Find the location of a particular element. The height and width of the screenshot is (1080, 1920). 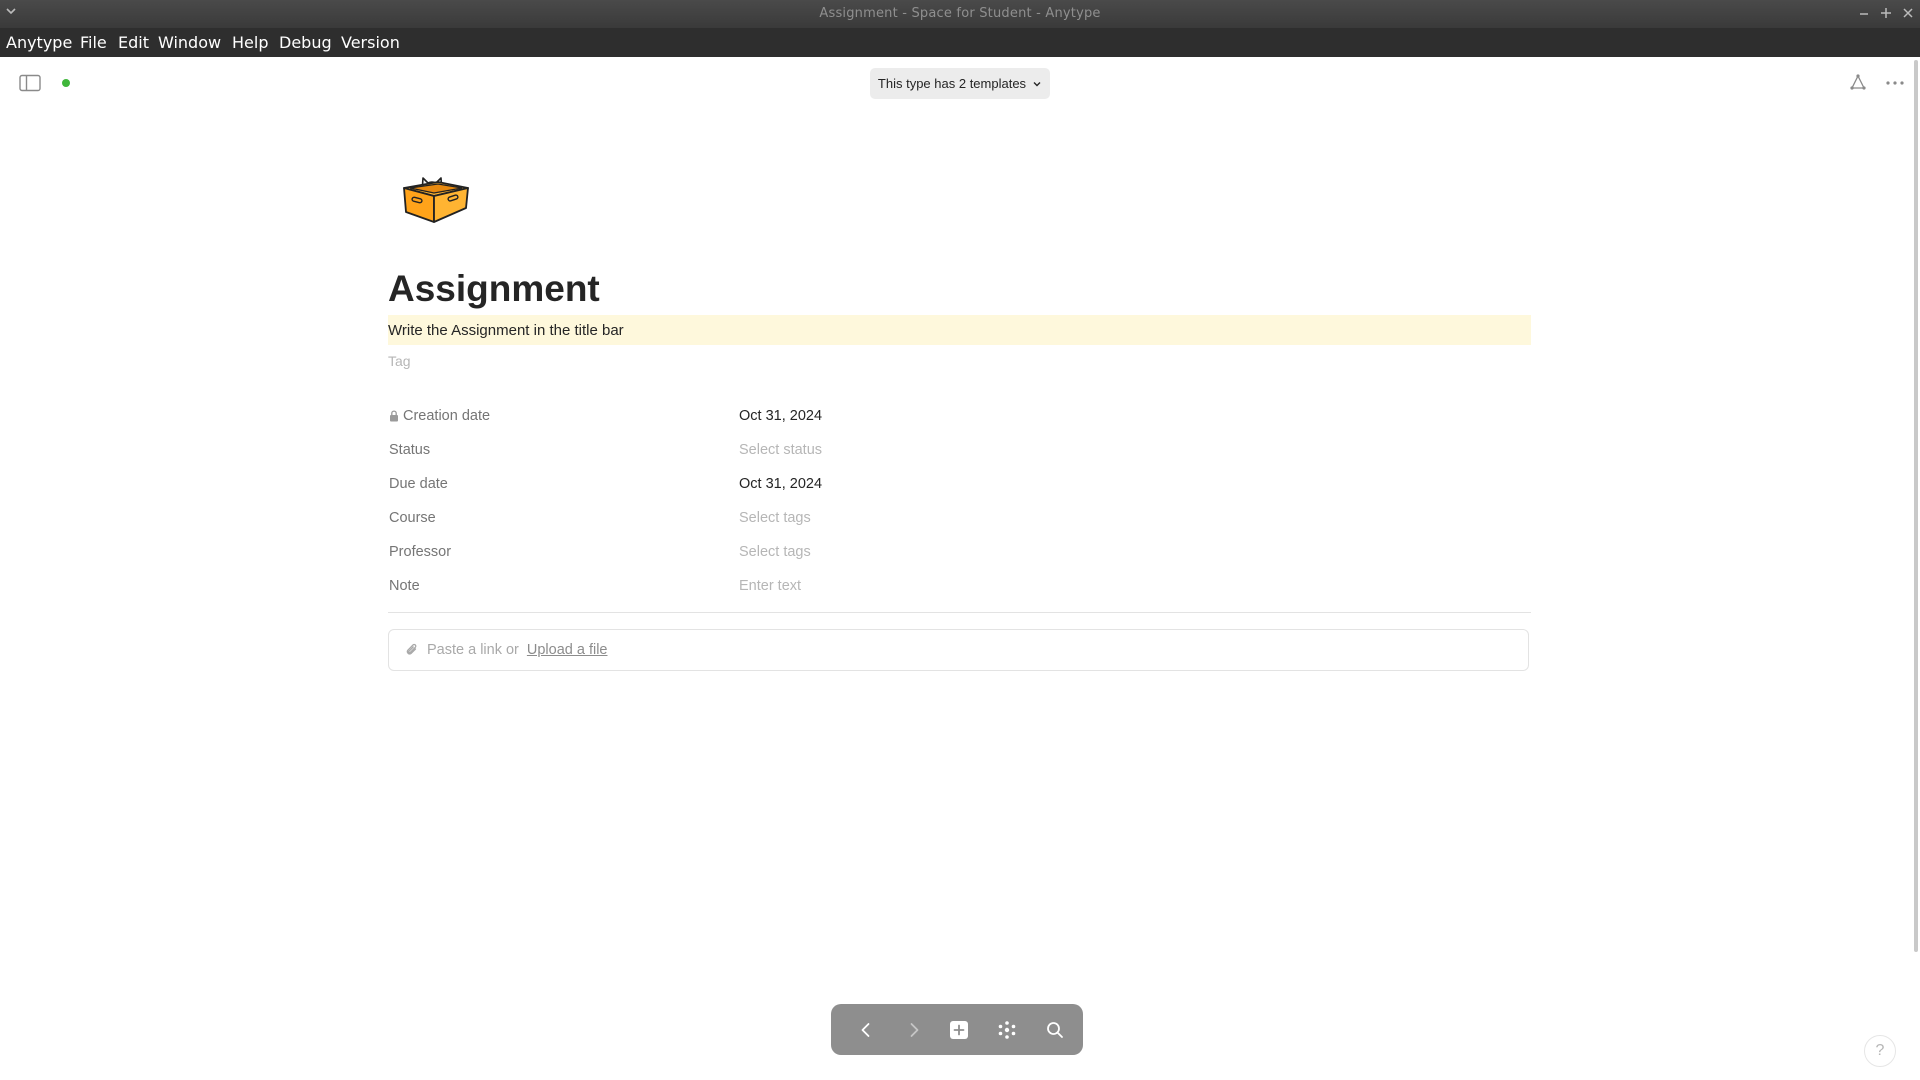

relation-label: Note is located at coordinates (404, 586).